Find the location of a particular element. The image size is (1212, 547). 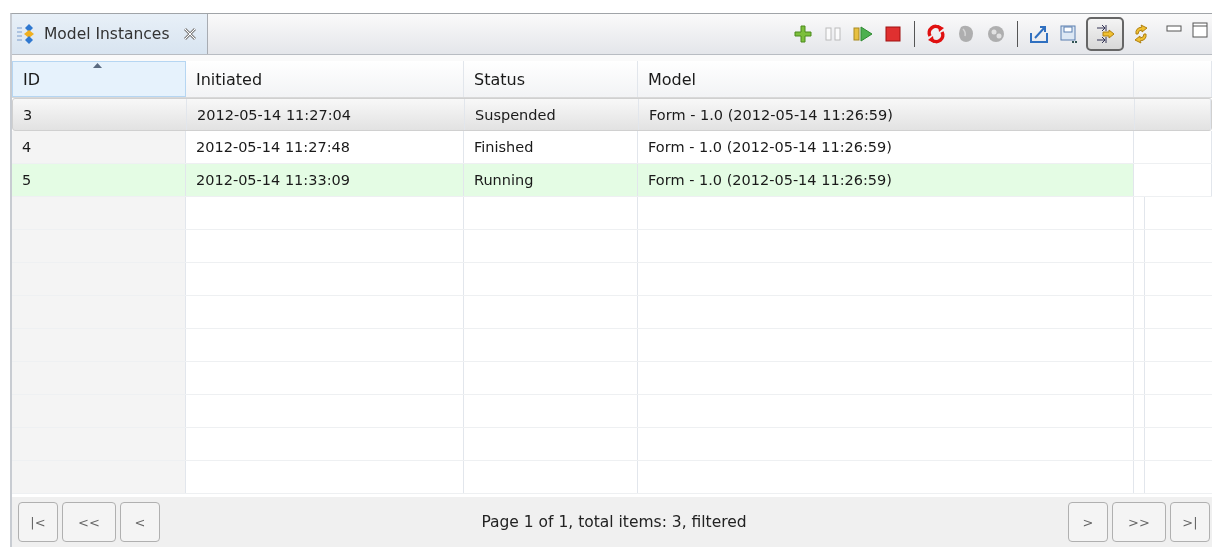

table-cell: 2012-05-14 11:27:48 is located at coordinates (325, 147).